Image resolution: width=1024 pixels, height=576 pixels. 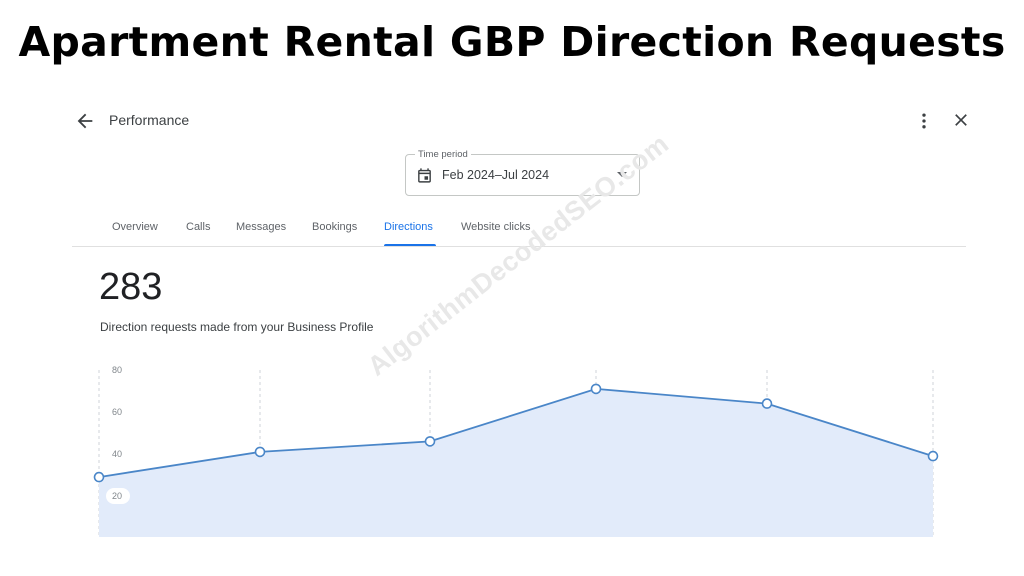 I want to click on y-tick-label-80: 80, so click(x=117, y=370).